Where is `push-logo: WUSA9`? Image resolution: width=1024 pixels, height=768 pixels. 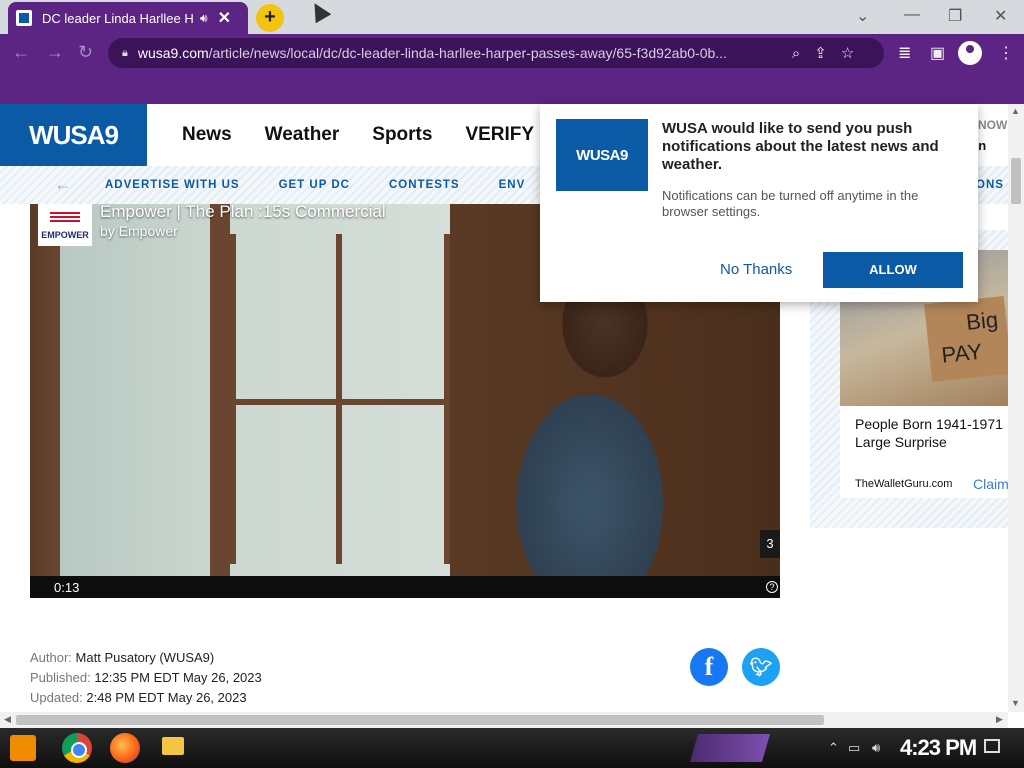 push-logo: WUSA9 is located at coordinates (602, 155).